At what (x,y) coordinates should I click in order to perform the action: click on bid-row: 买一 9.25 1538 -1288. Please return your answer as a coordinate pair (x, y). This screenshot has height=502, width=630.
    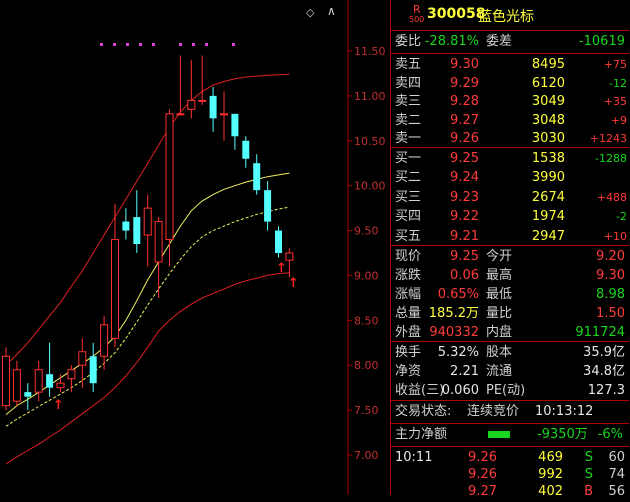
    Looking at the image, I should click on (510, 158).